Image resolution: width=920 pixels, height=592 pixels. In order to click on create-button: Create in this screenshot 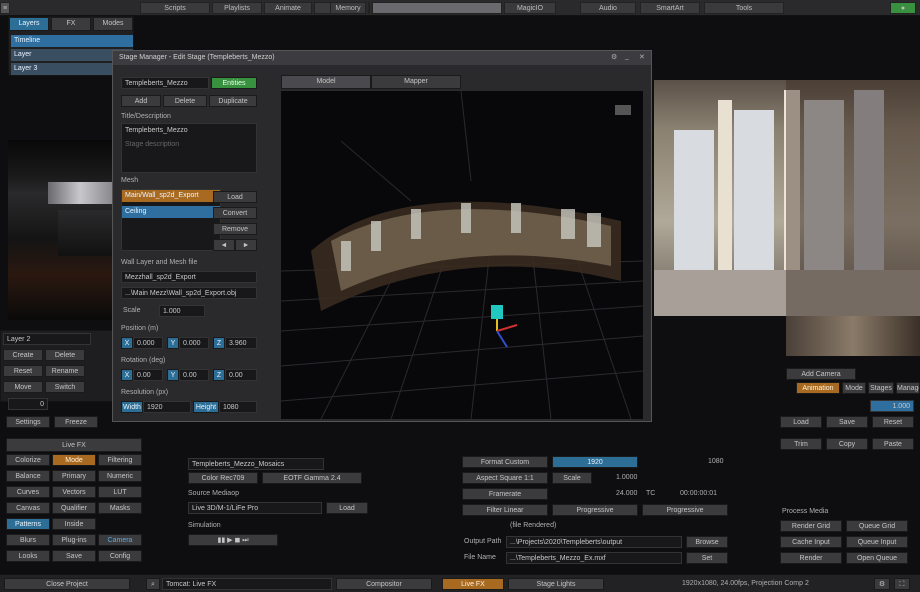, I will do `click(23, 355)`.